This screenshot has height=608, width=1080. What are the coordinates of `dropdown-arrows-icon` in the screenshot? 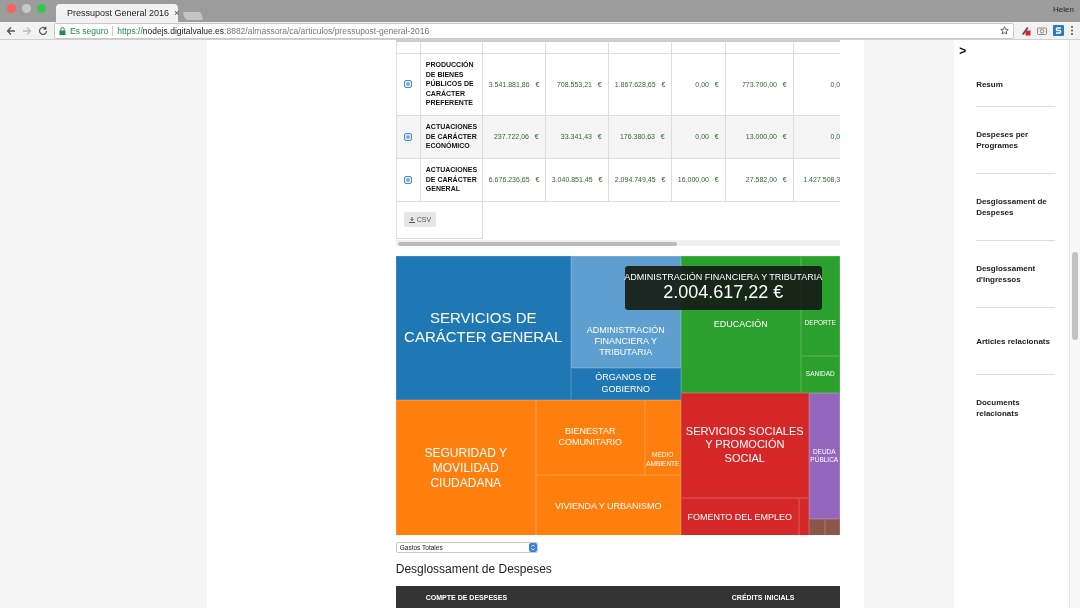 It's located at (532, 548).